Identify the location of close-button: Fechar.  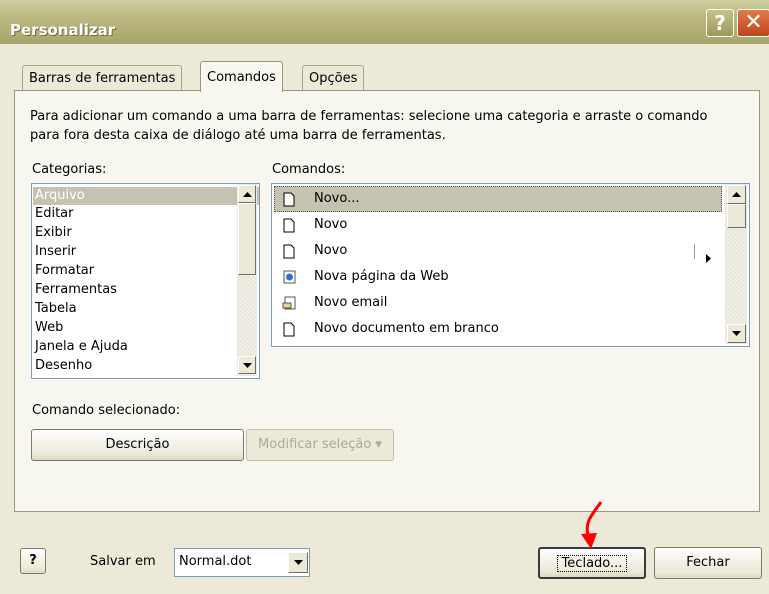
(708, 563).